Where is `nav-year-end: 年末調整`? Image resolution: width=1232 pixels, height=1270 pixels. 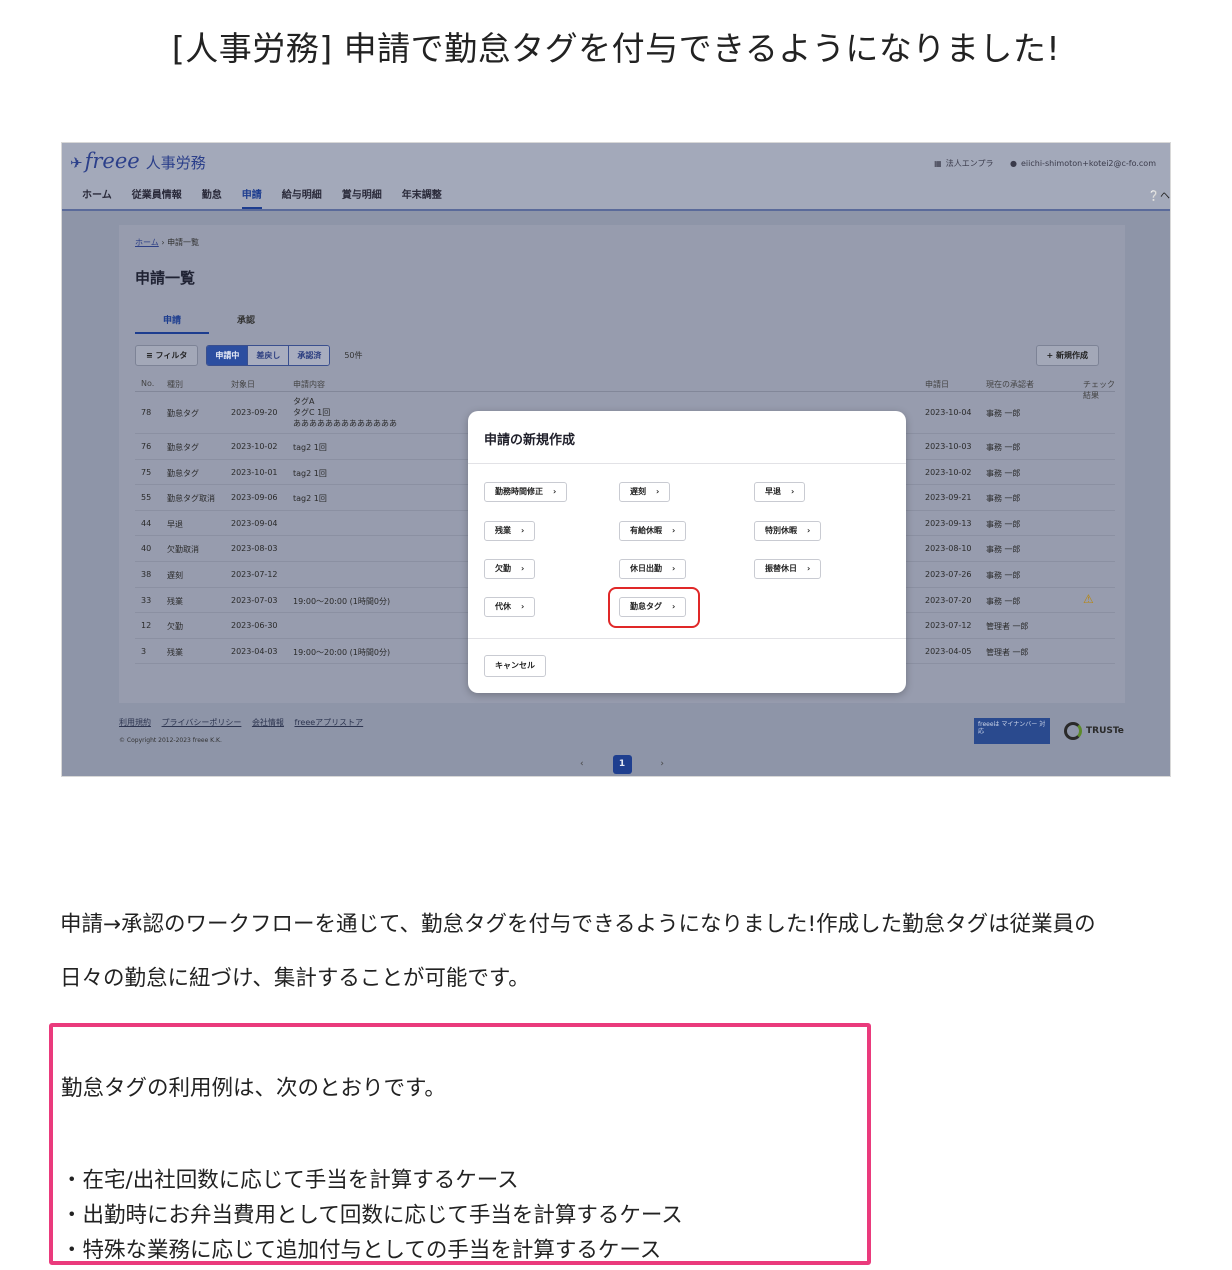
nav-year-end: 年末調整 is located at coordinates (422, 197).